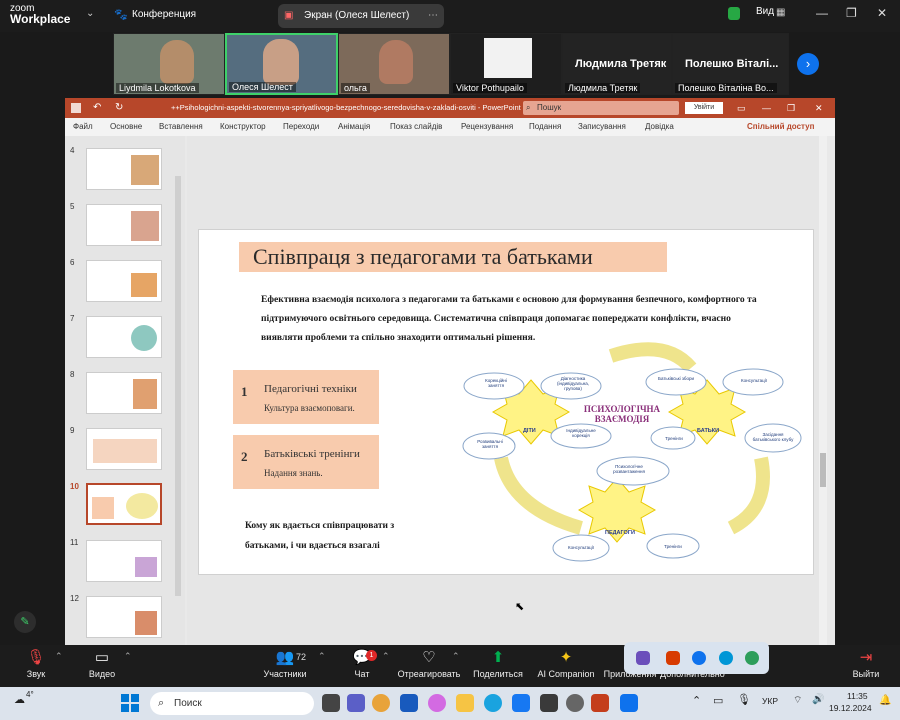  What do you see at coordinates (285, 662) in the screenshot?
I see `participants-button: 👥 Участники` at bounding box center [285, 662].